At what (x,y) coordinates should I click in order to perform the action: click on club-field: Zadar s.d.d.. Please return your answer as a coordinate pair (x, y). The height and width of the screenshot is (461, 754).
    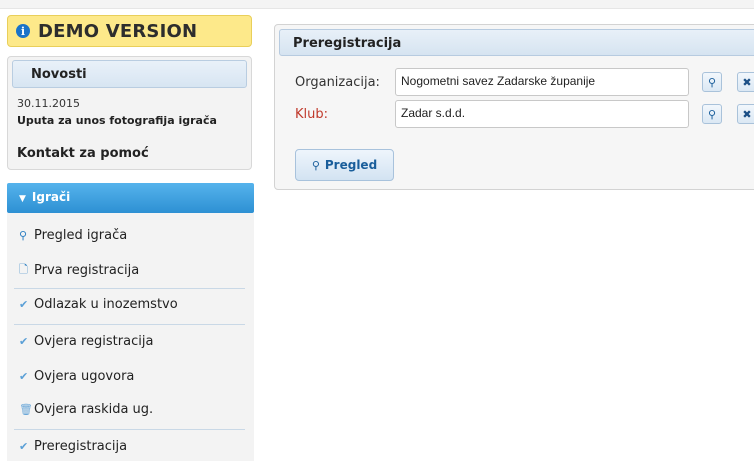
    Looking at the image, I should click on (542, 114).